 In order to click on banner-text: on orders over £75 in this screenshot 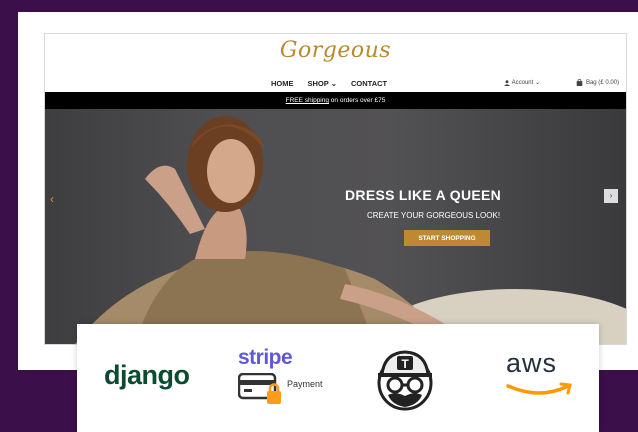, I will do `click(357, 100)`.